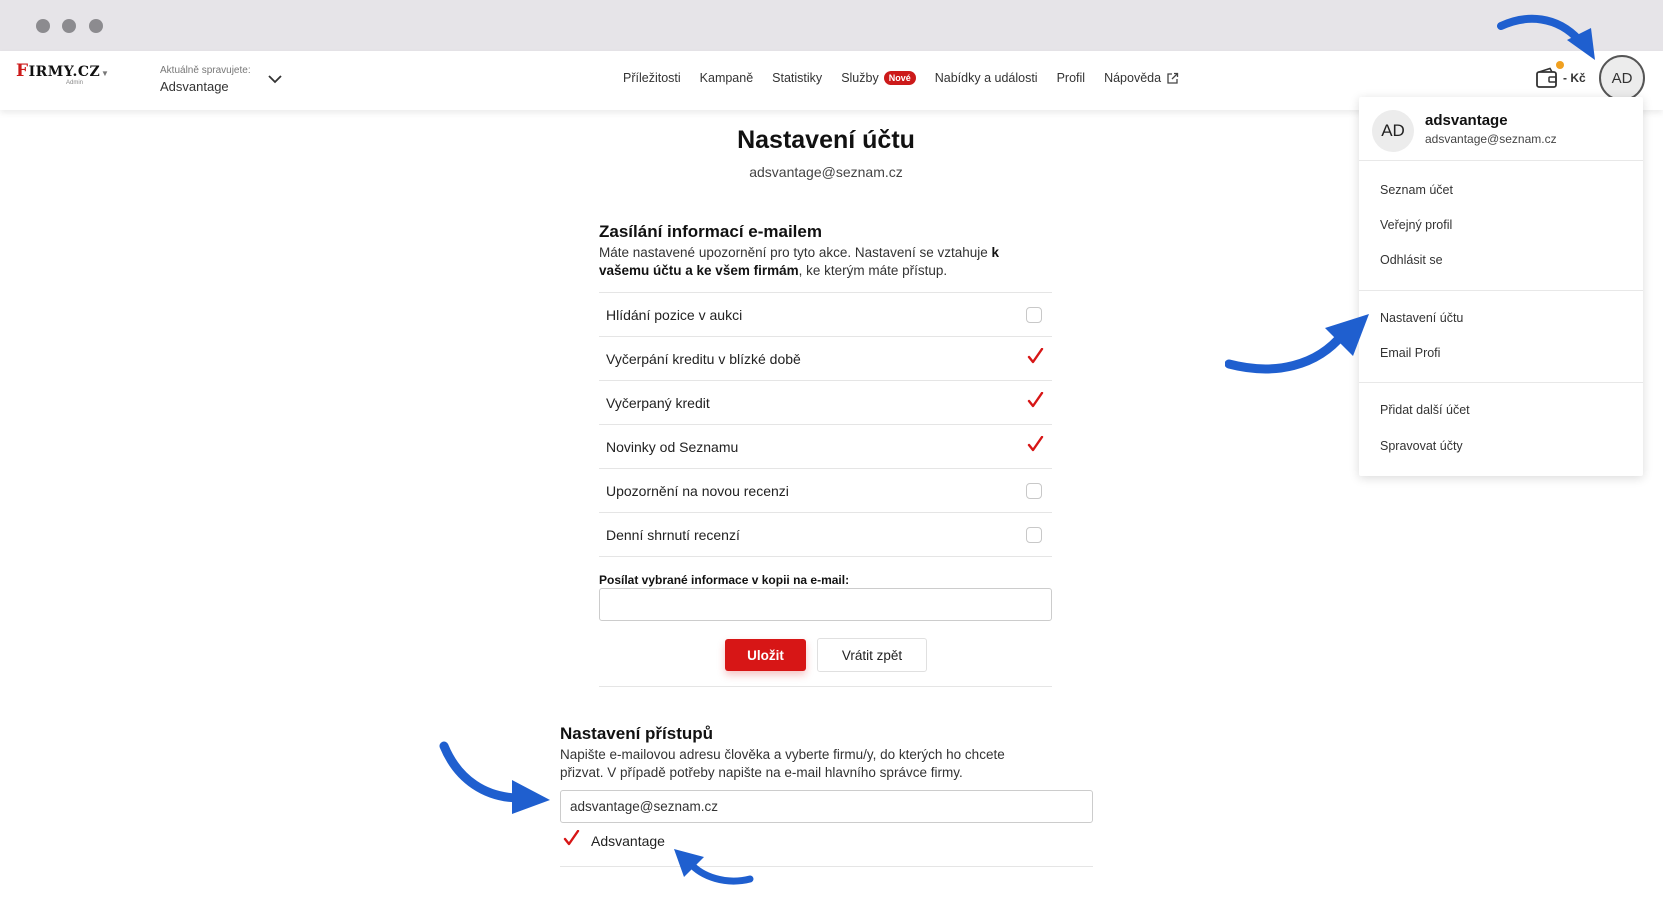 The image size is (1663, 920). I want to click on desc-bold: vašemu účtu a ke všem firmám, so click(699, 270).